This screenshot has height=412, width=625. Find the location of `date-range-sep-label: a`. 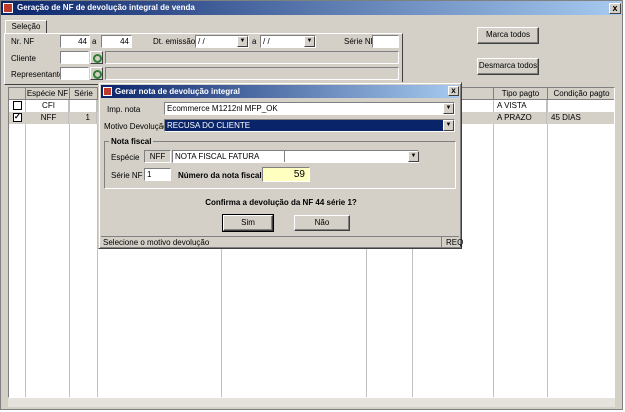

date-range-sep-label: a is located at coordinates (254, 41).